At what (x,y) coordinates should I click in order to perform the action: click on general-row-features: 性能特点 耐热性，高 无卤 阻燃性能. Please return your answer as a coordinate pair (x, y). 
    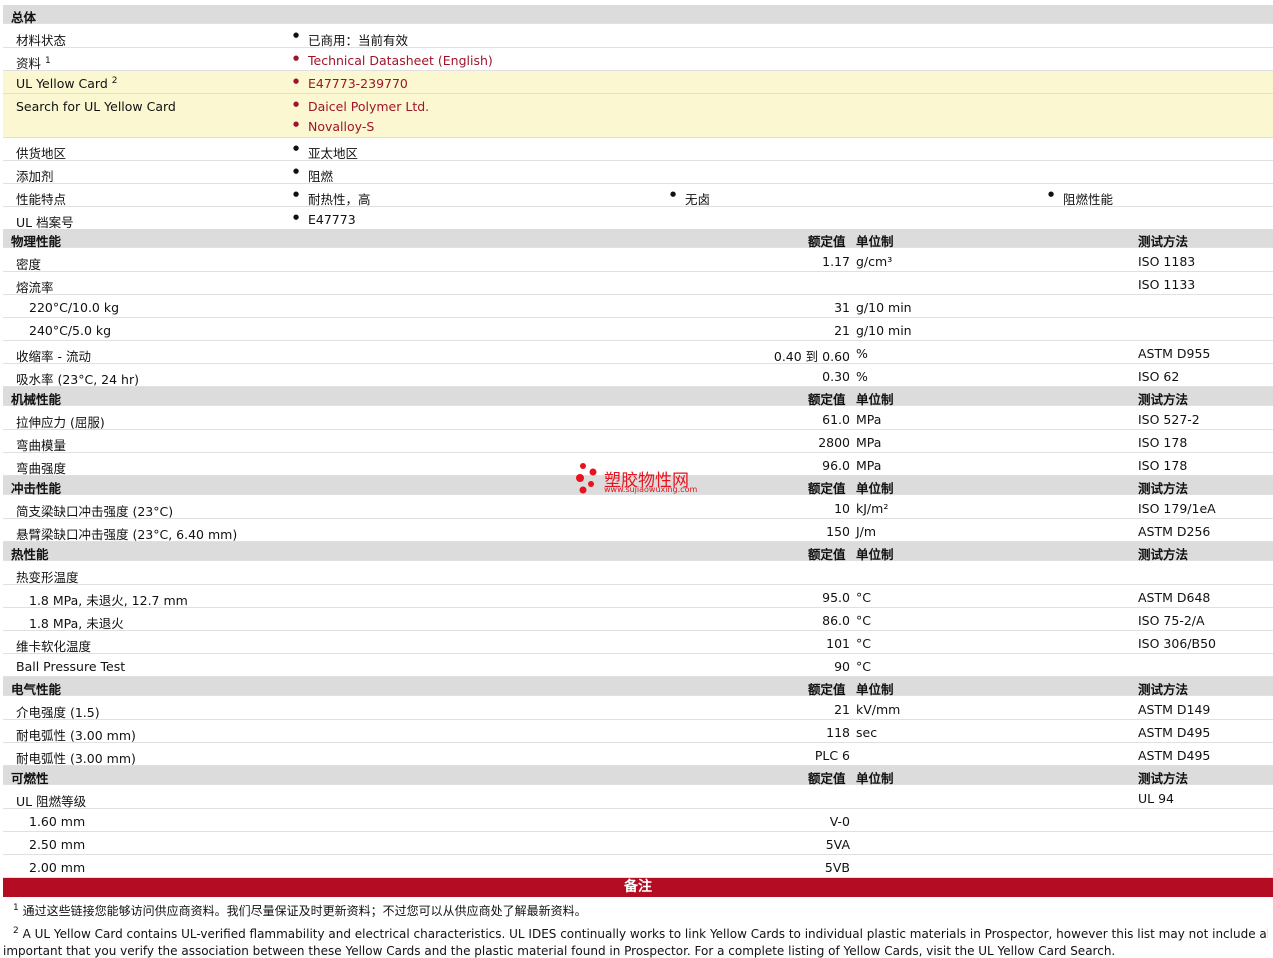
    Looking at the image, I should click on (638, 195).